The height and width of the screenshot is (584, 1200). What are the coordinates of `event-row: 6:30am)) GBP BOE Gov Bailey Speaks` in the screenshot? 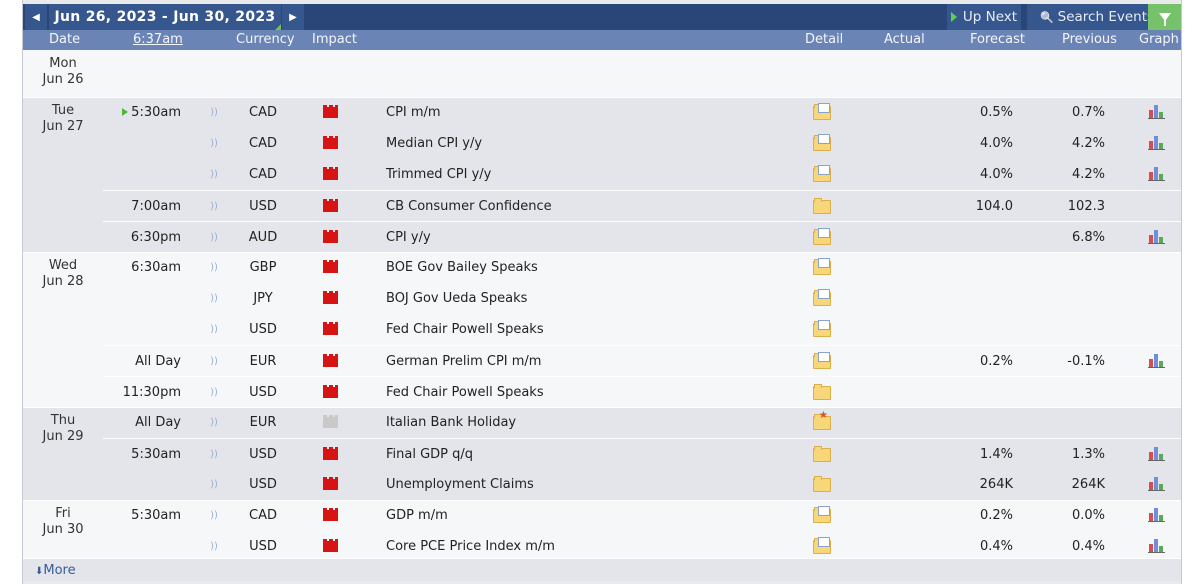 It's located at (642, 267).